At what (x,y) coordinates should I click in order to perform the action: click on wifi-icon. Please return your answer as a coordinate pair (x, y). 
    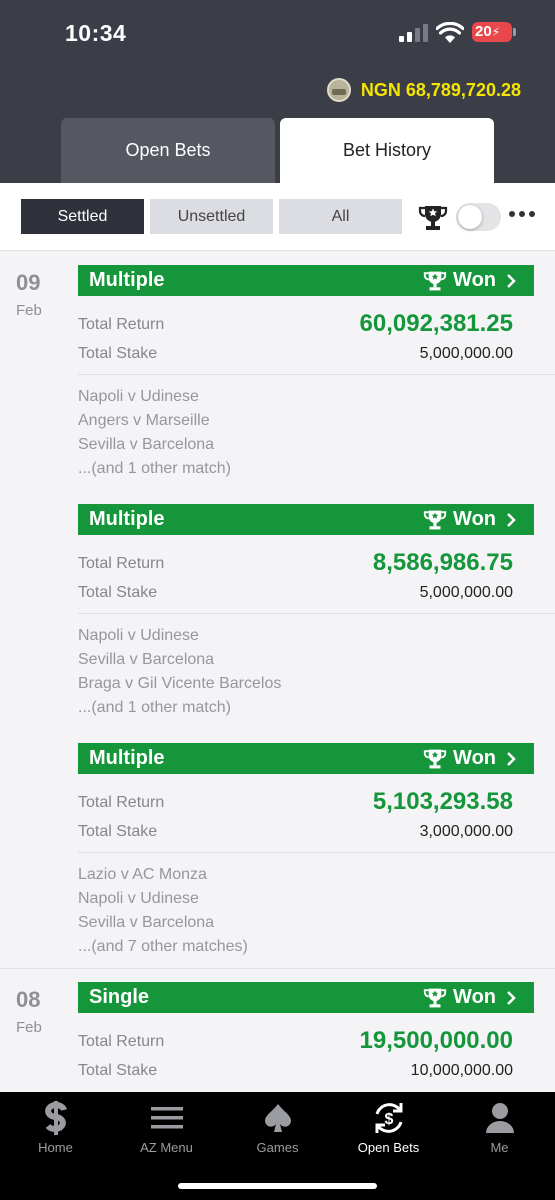
    Looking at the image, I should click on (450, 32).